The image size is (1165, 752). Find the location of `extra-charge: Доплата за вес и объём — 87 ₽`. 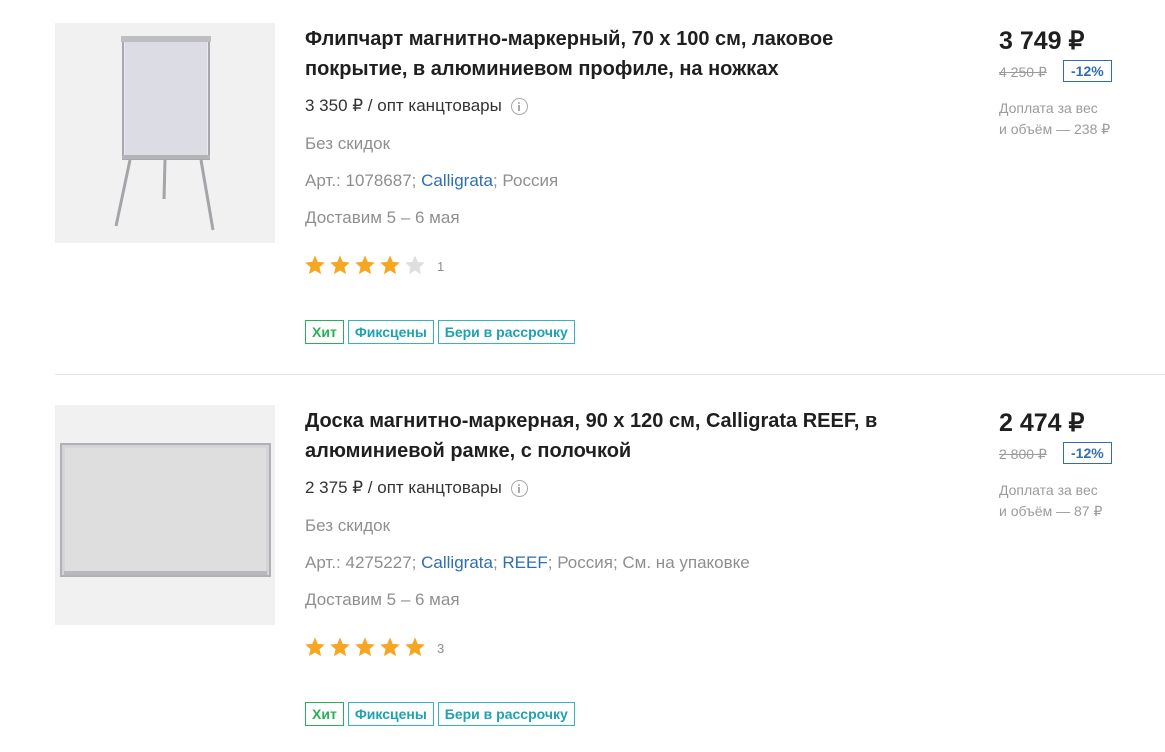

extra-charge: Доплата за вес и объём — 87 ₽ is located at coordinates (1074, 501).